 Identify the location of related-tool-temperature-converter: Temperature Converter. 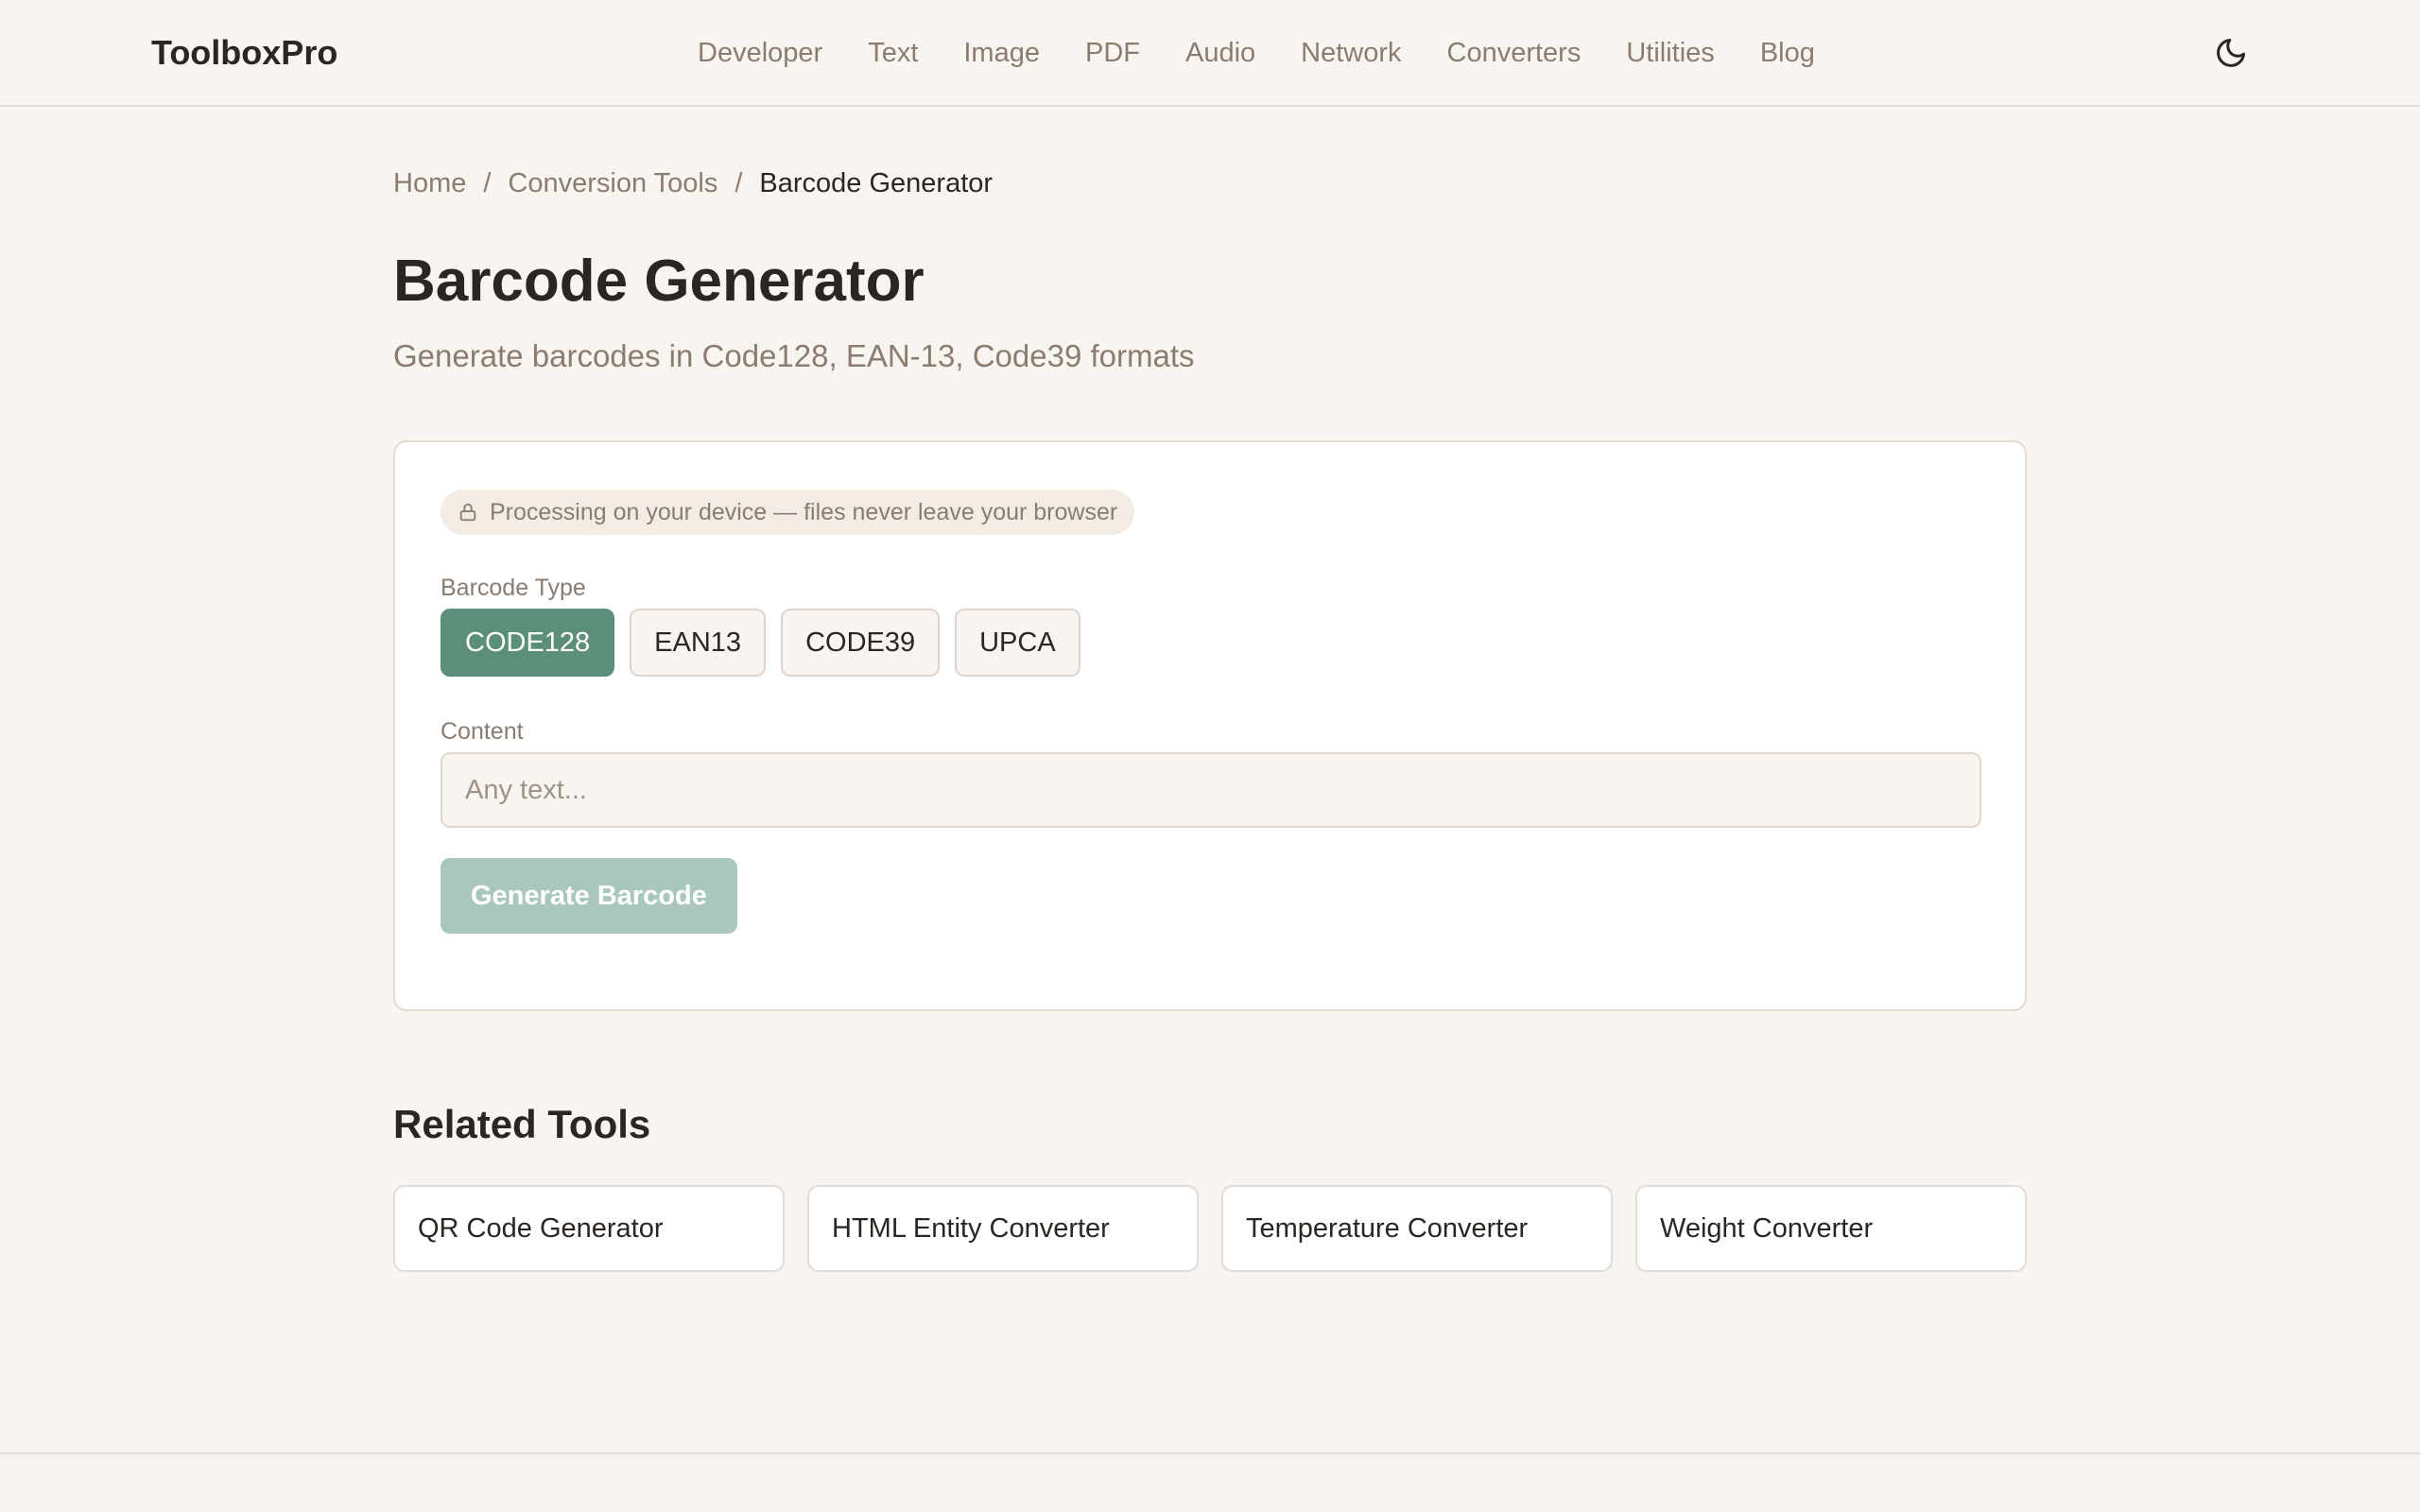
(1417, 1228).